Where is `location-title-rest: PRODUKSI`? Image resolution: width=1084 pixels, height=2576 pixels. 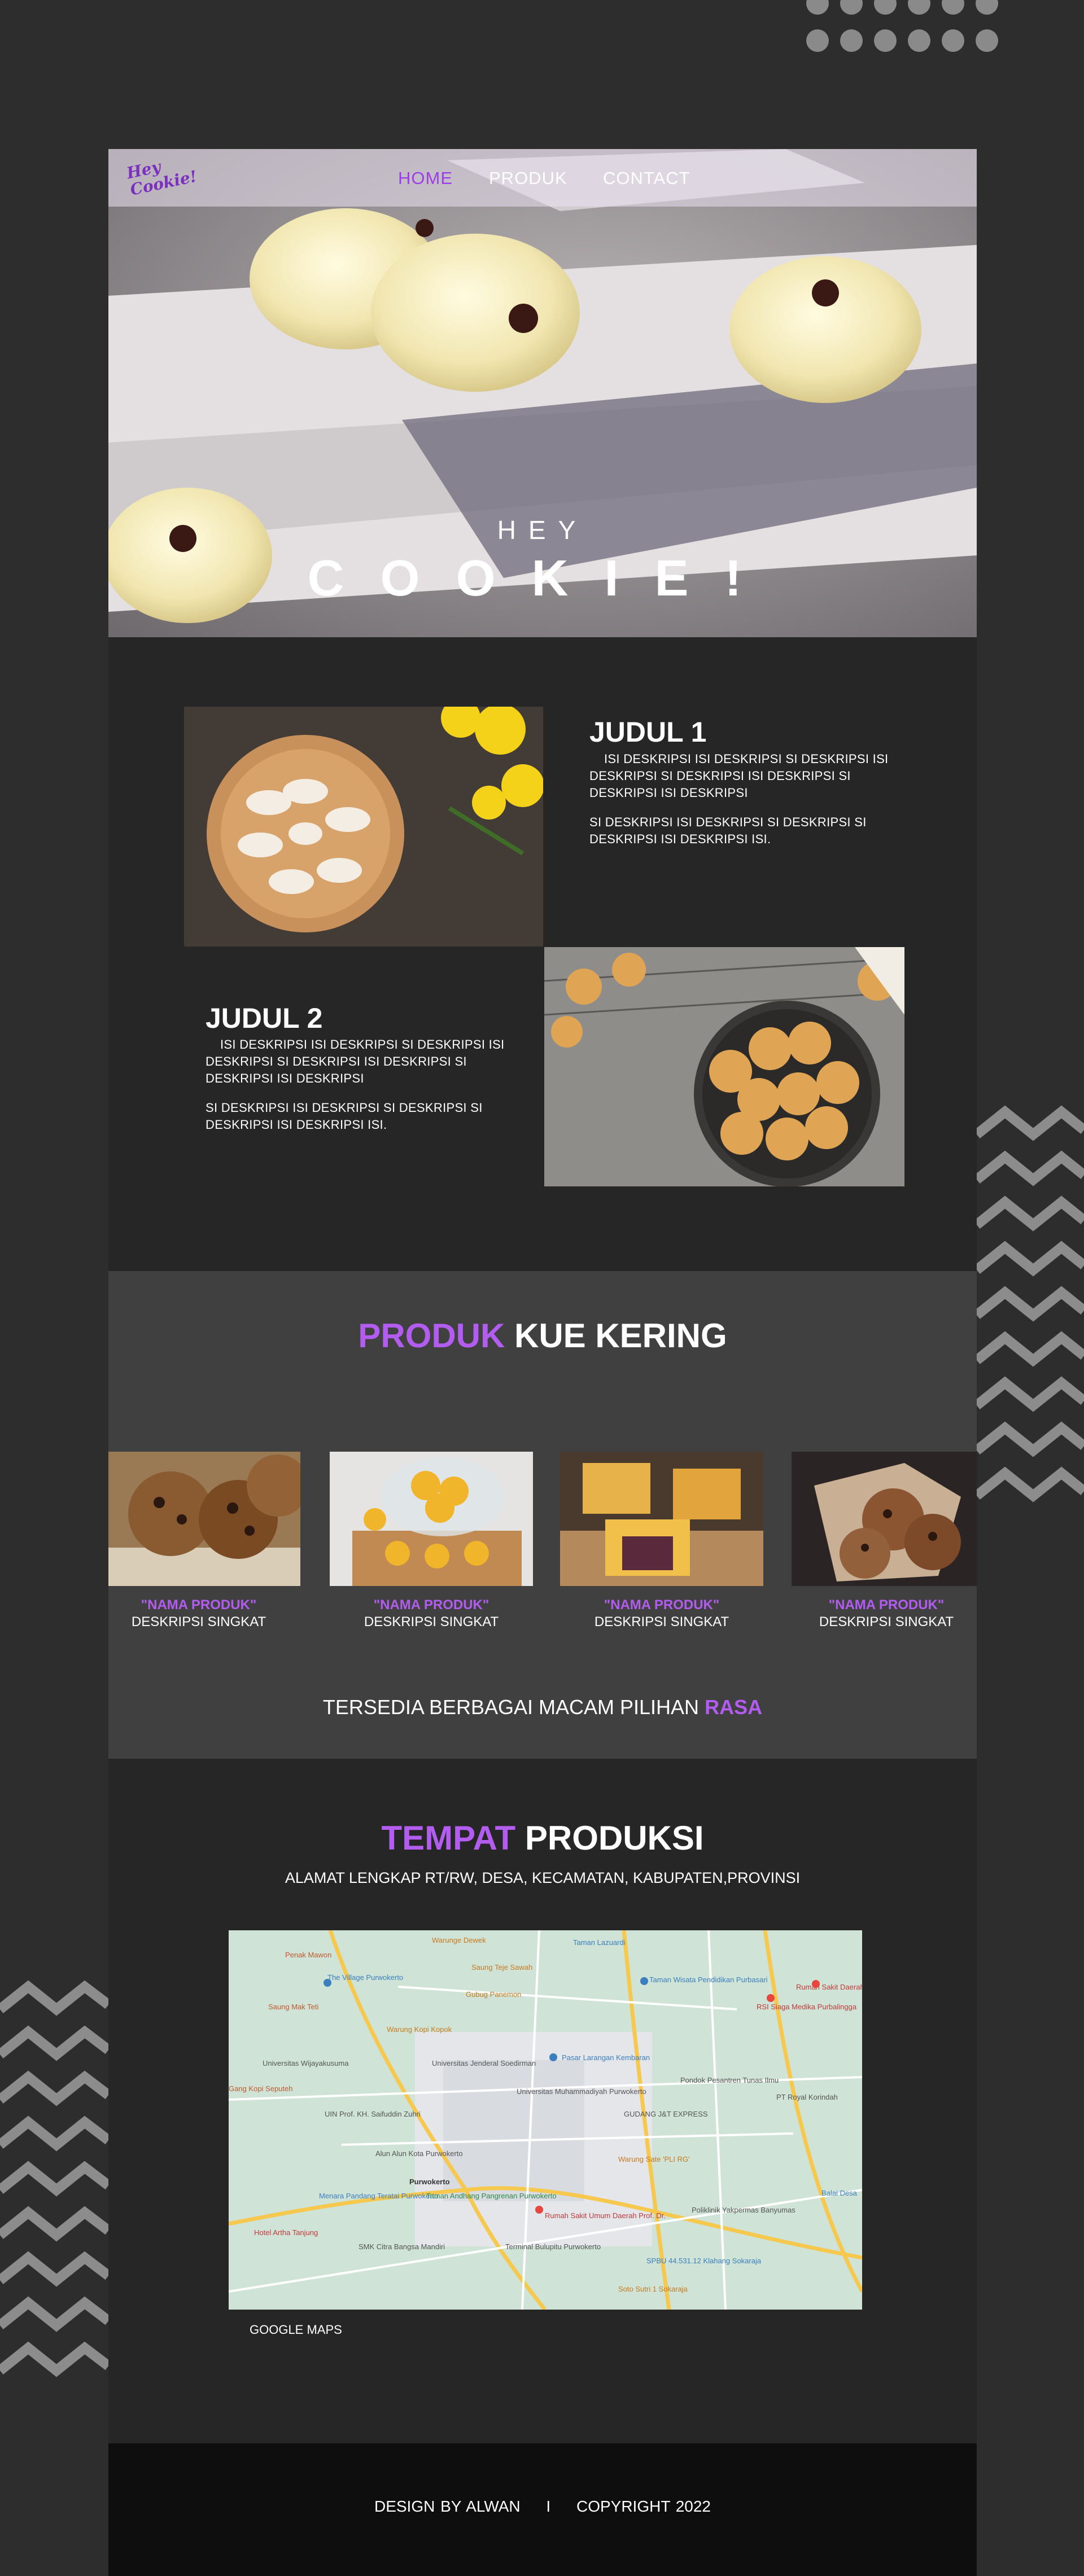 location-title-rest: PRODUKSI is located at coordinates (614, 1838).